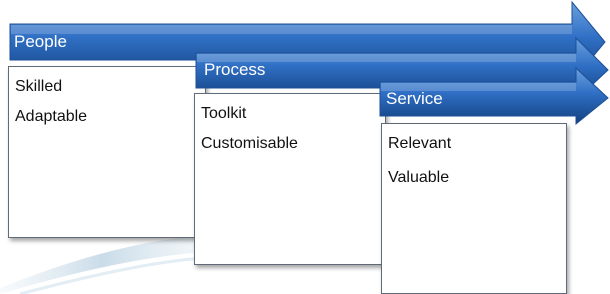 Image resolution: width=610 pixels, height=294 pixels. What do you see at coordinates (419, 177) in the screenshot?
I see `stage-item: Valuable` at bounding box center [419, 177].